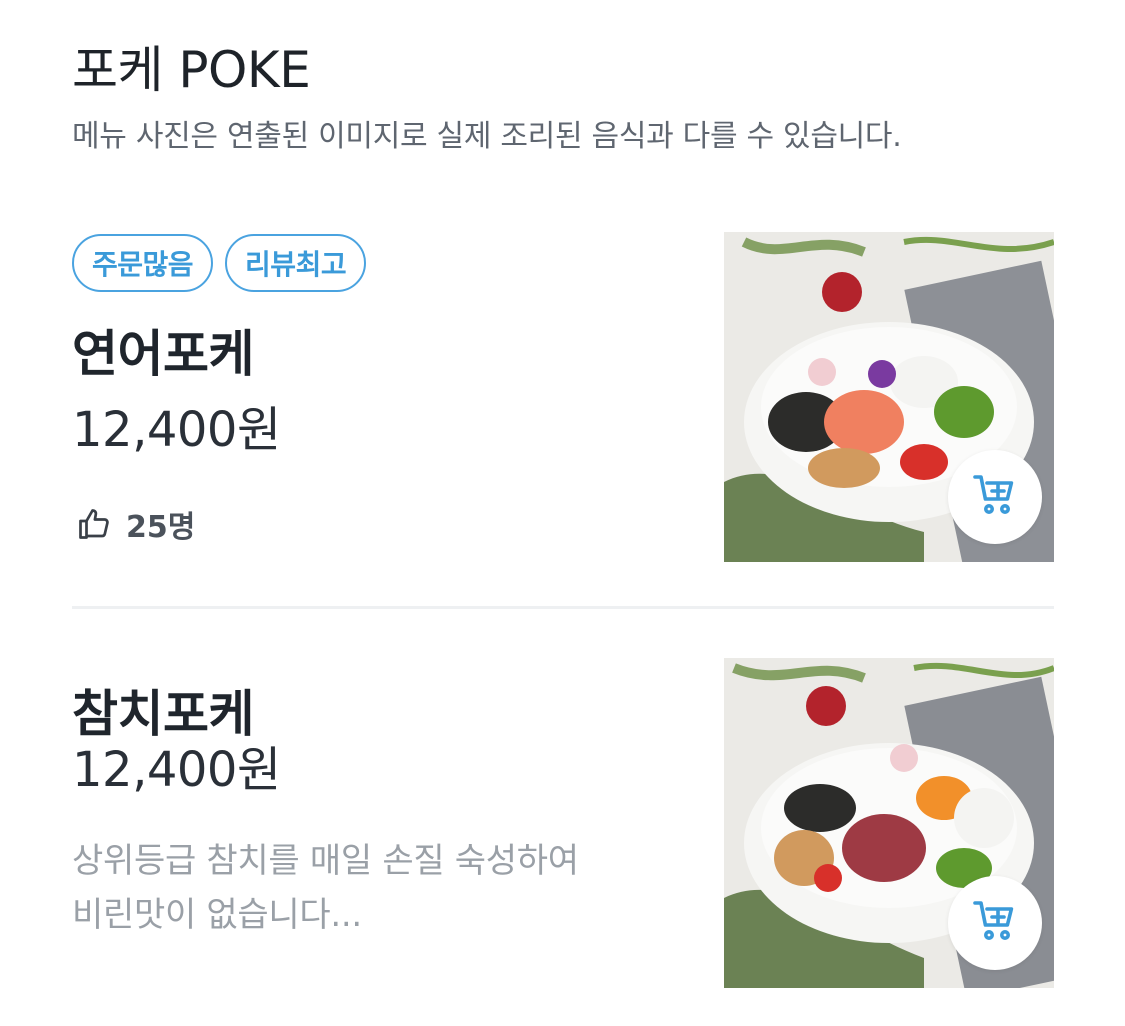 This screenshot has height=1026, width=1125. I want to click on thumbs-up-icon, so click(94, 524).